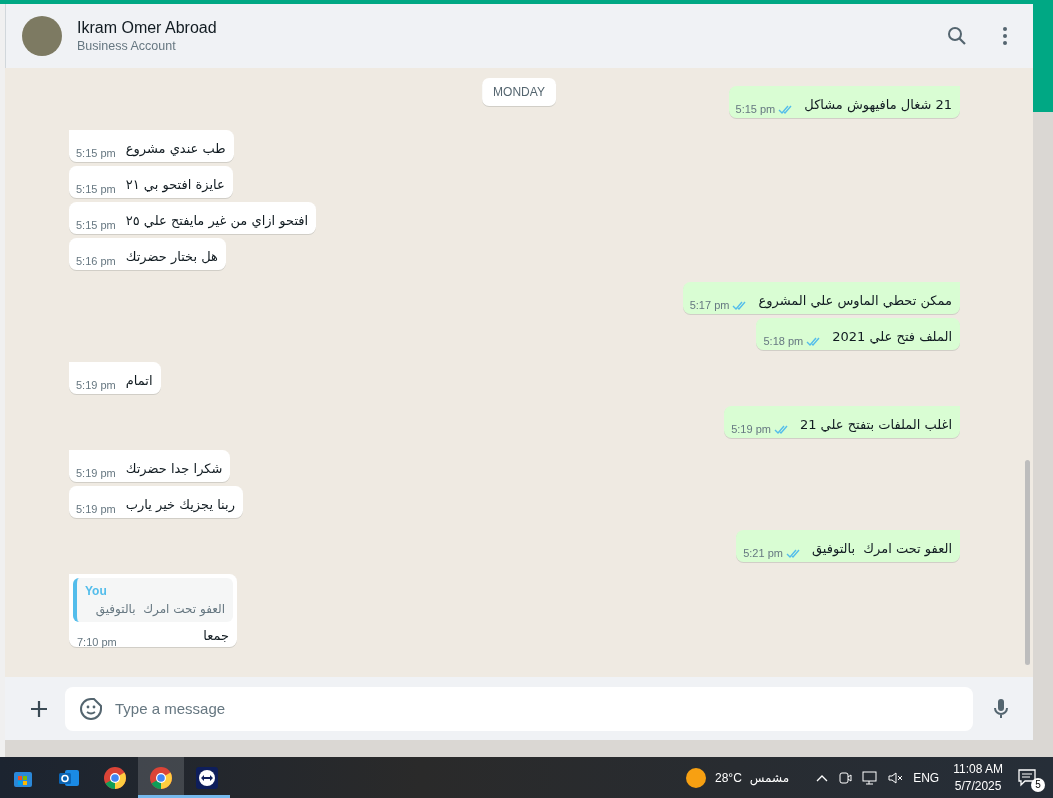 The height and width of the screenshot is (798, 1053). I want to click on scrollbar-thumb, so click(1027, 562).